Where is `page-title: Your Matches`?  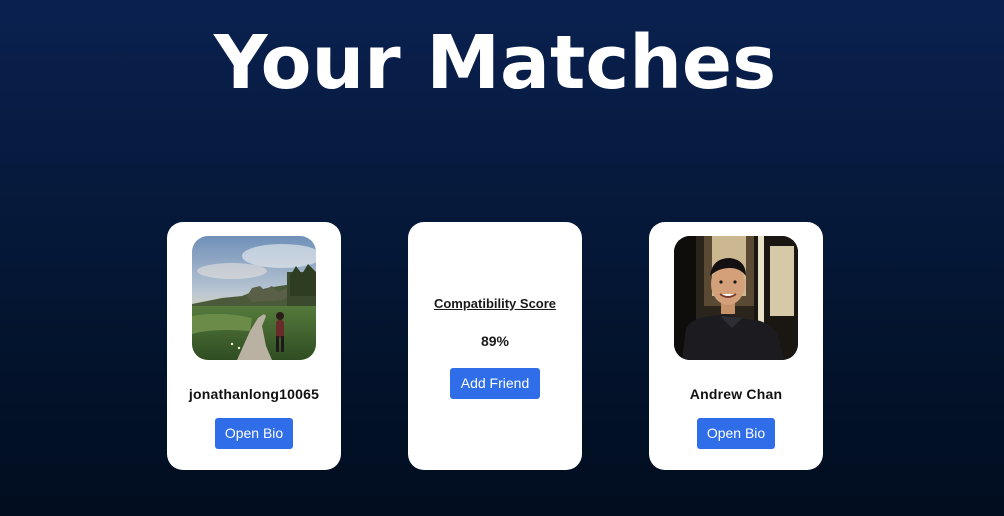 page-title: Your Matches is located at coordinates (495, 63).